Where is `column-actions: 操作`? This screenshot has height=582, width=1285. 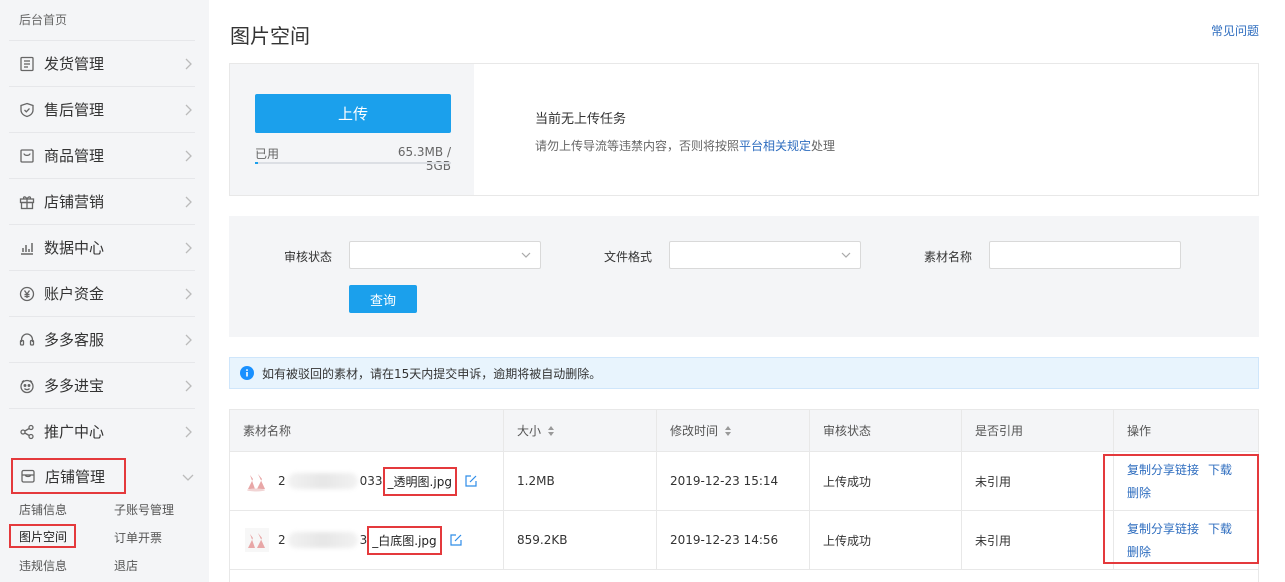 column-actions: 操作 is located at coordinates (1186, 430).